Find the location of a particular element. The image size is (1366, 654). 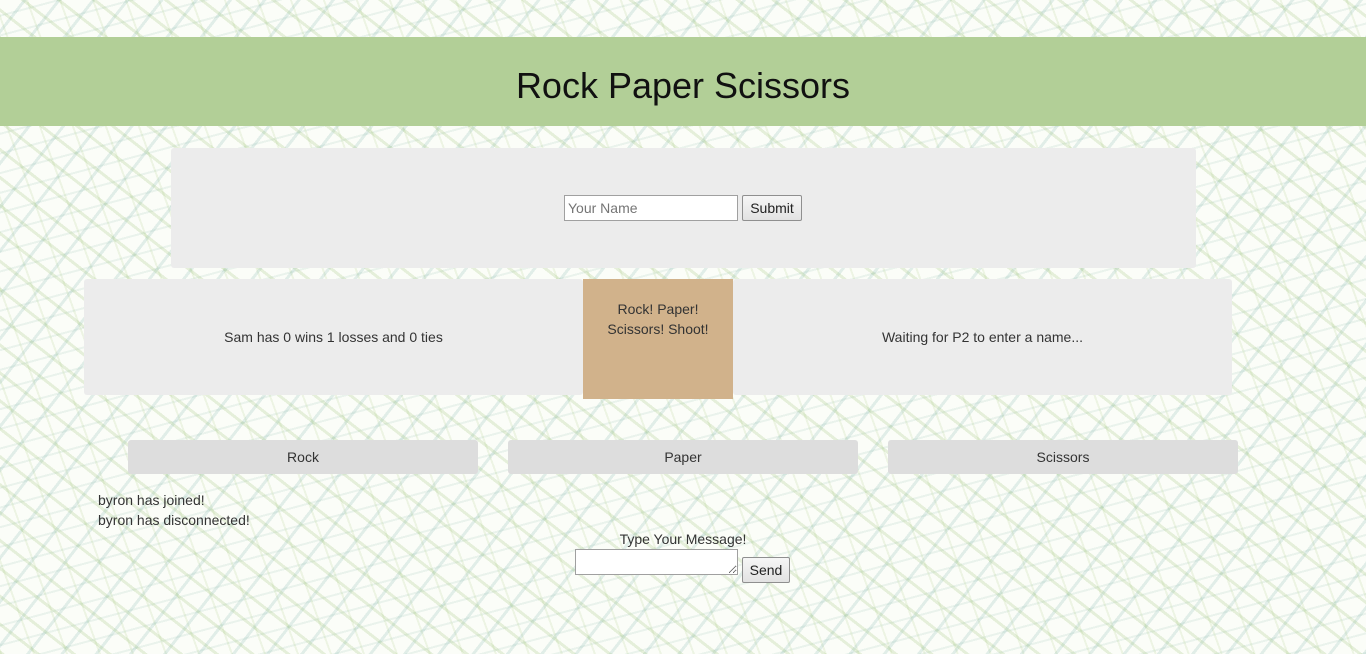

page-title: Rock Paper Scissors is located at coordinates (683, 85).